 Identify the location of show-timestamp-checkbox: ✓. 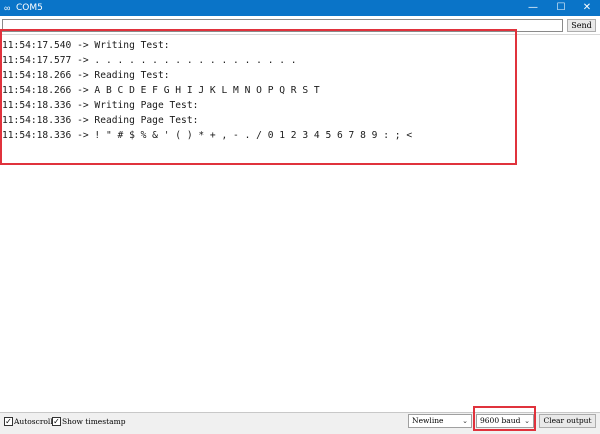
(56, 421).